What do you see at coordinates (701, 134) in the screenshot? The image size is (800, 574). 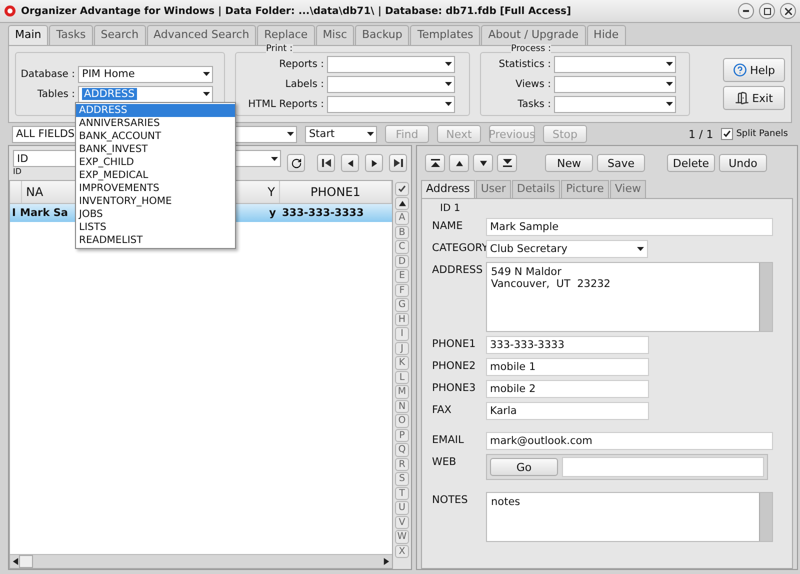 I see `record-count: 1 / 1` at bounding box center [701, 134].